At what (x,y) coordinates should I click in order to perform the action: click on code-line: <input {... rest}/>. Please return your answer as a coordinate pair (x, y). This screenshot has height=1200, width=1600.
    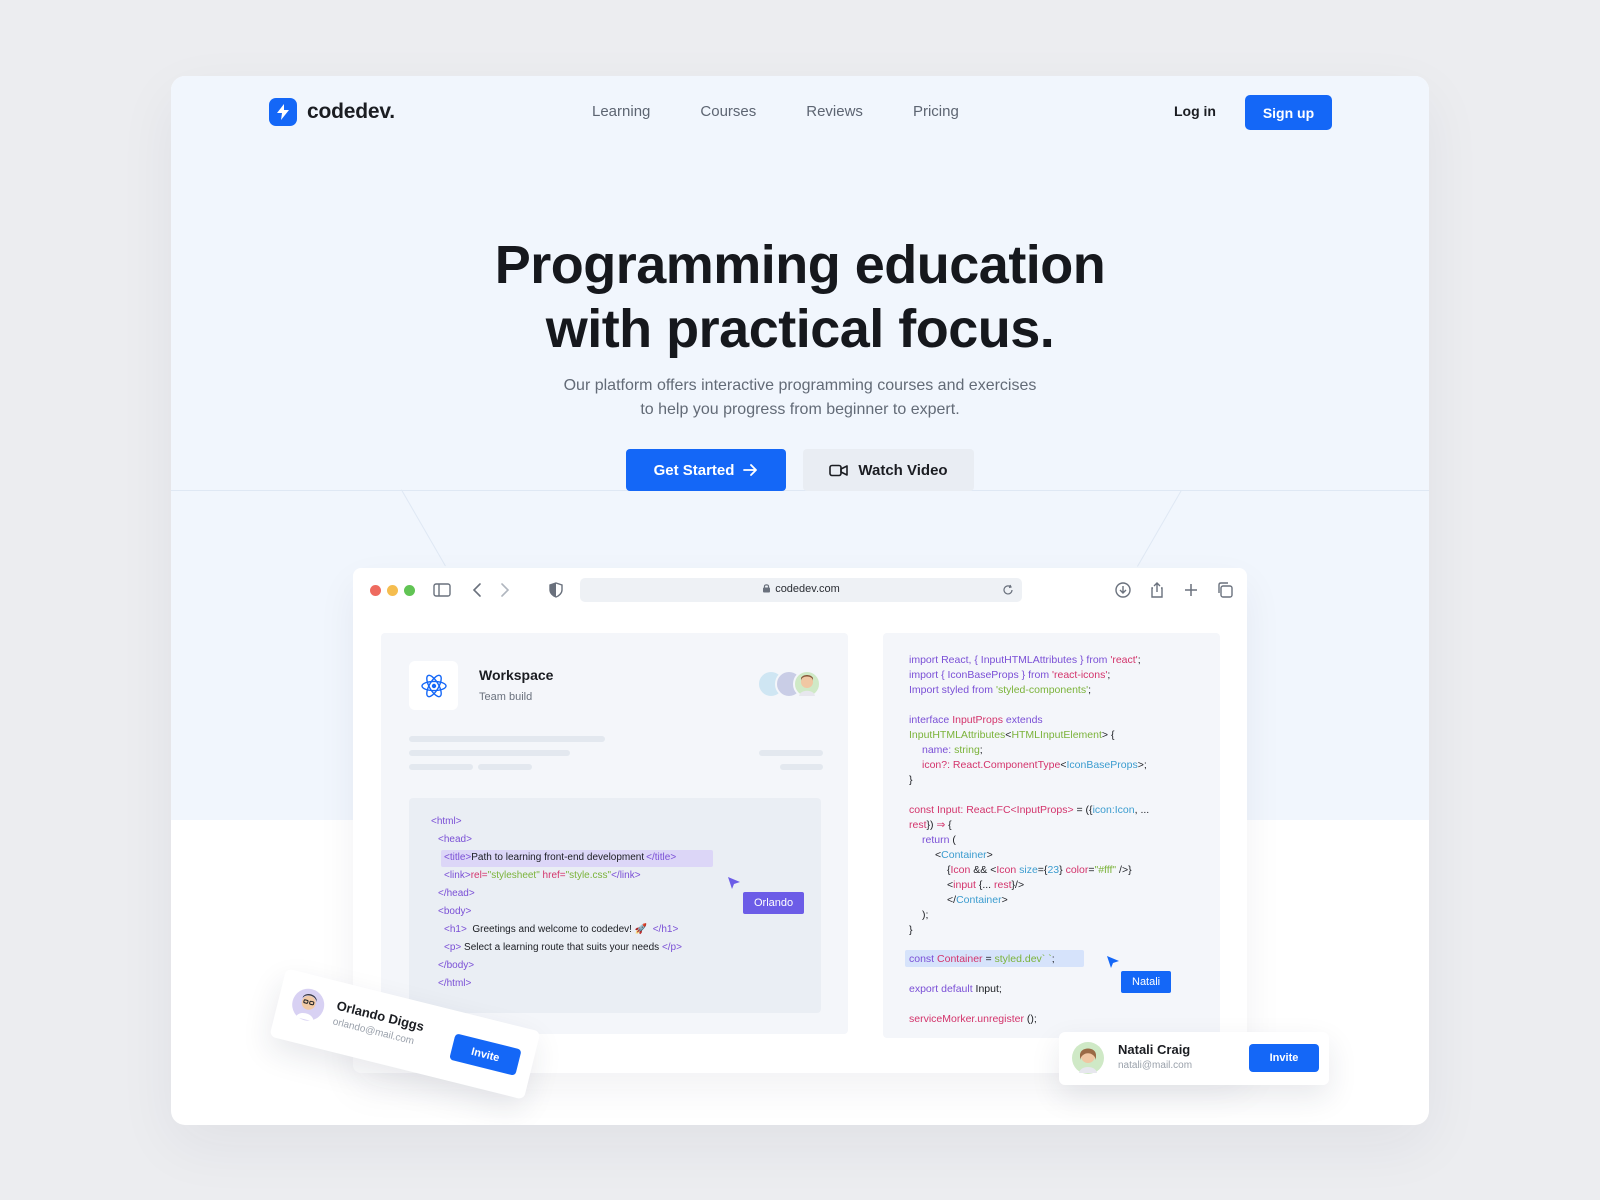
    Looking at the image, I should click on (986, 885).